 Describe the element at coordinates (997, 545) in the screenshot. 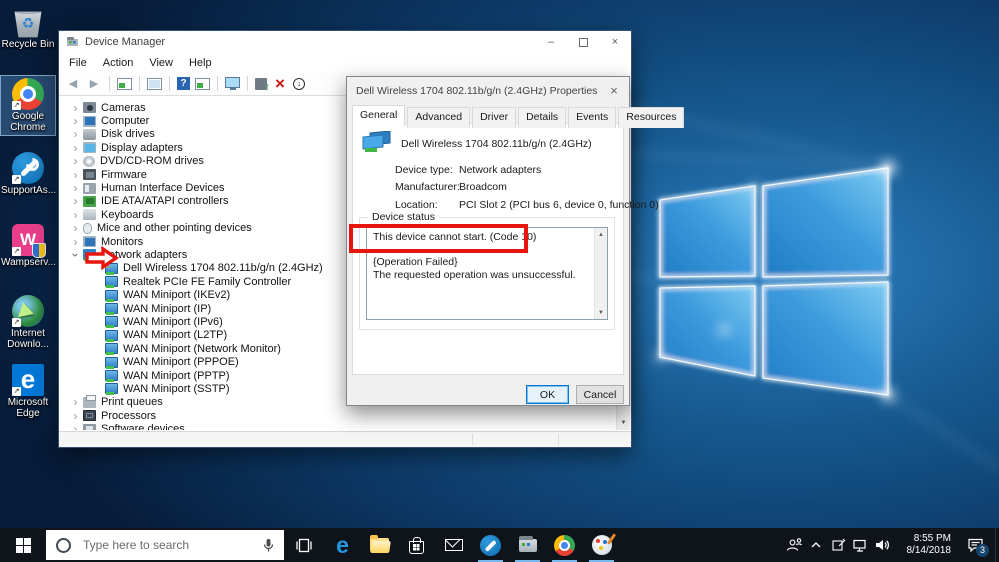

I see `show-desktop-strip` at that location.